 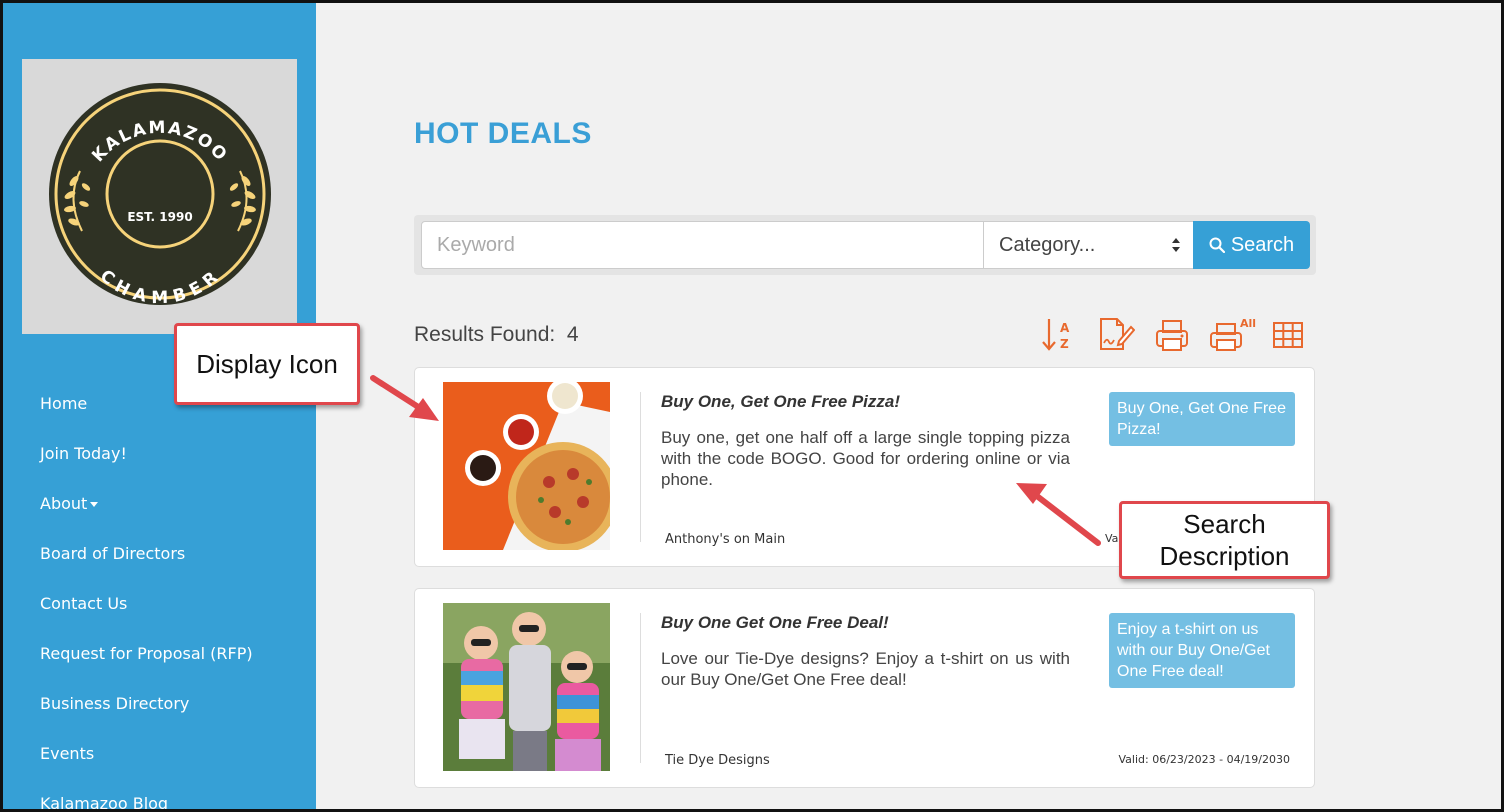 What do you see at coordinates (1262, 245) in the screenshot?
I see `search-button-label: Search` at bounding box center [1262, 245].